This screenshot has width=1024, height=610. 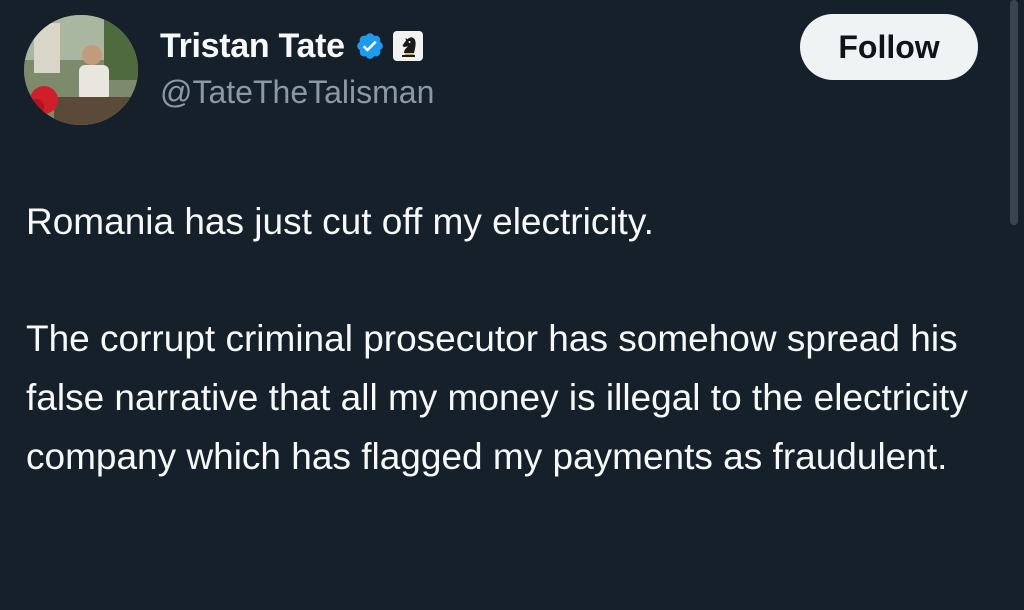 I want to click on author-handle: @TateTheTalisman, so click(x=297, y=92).